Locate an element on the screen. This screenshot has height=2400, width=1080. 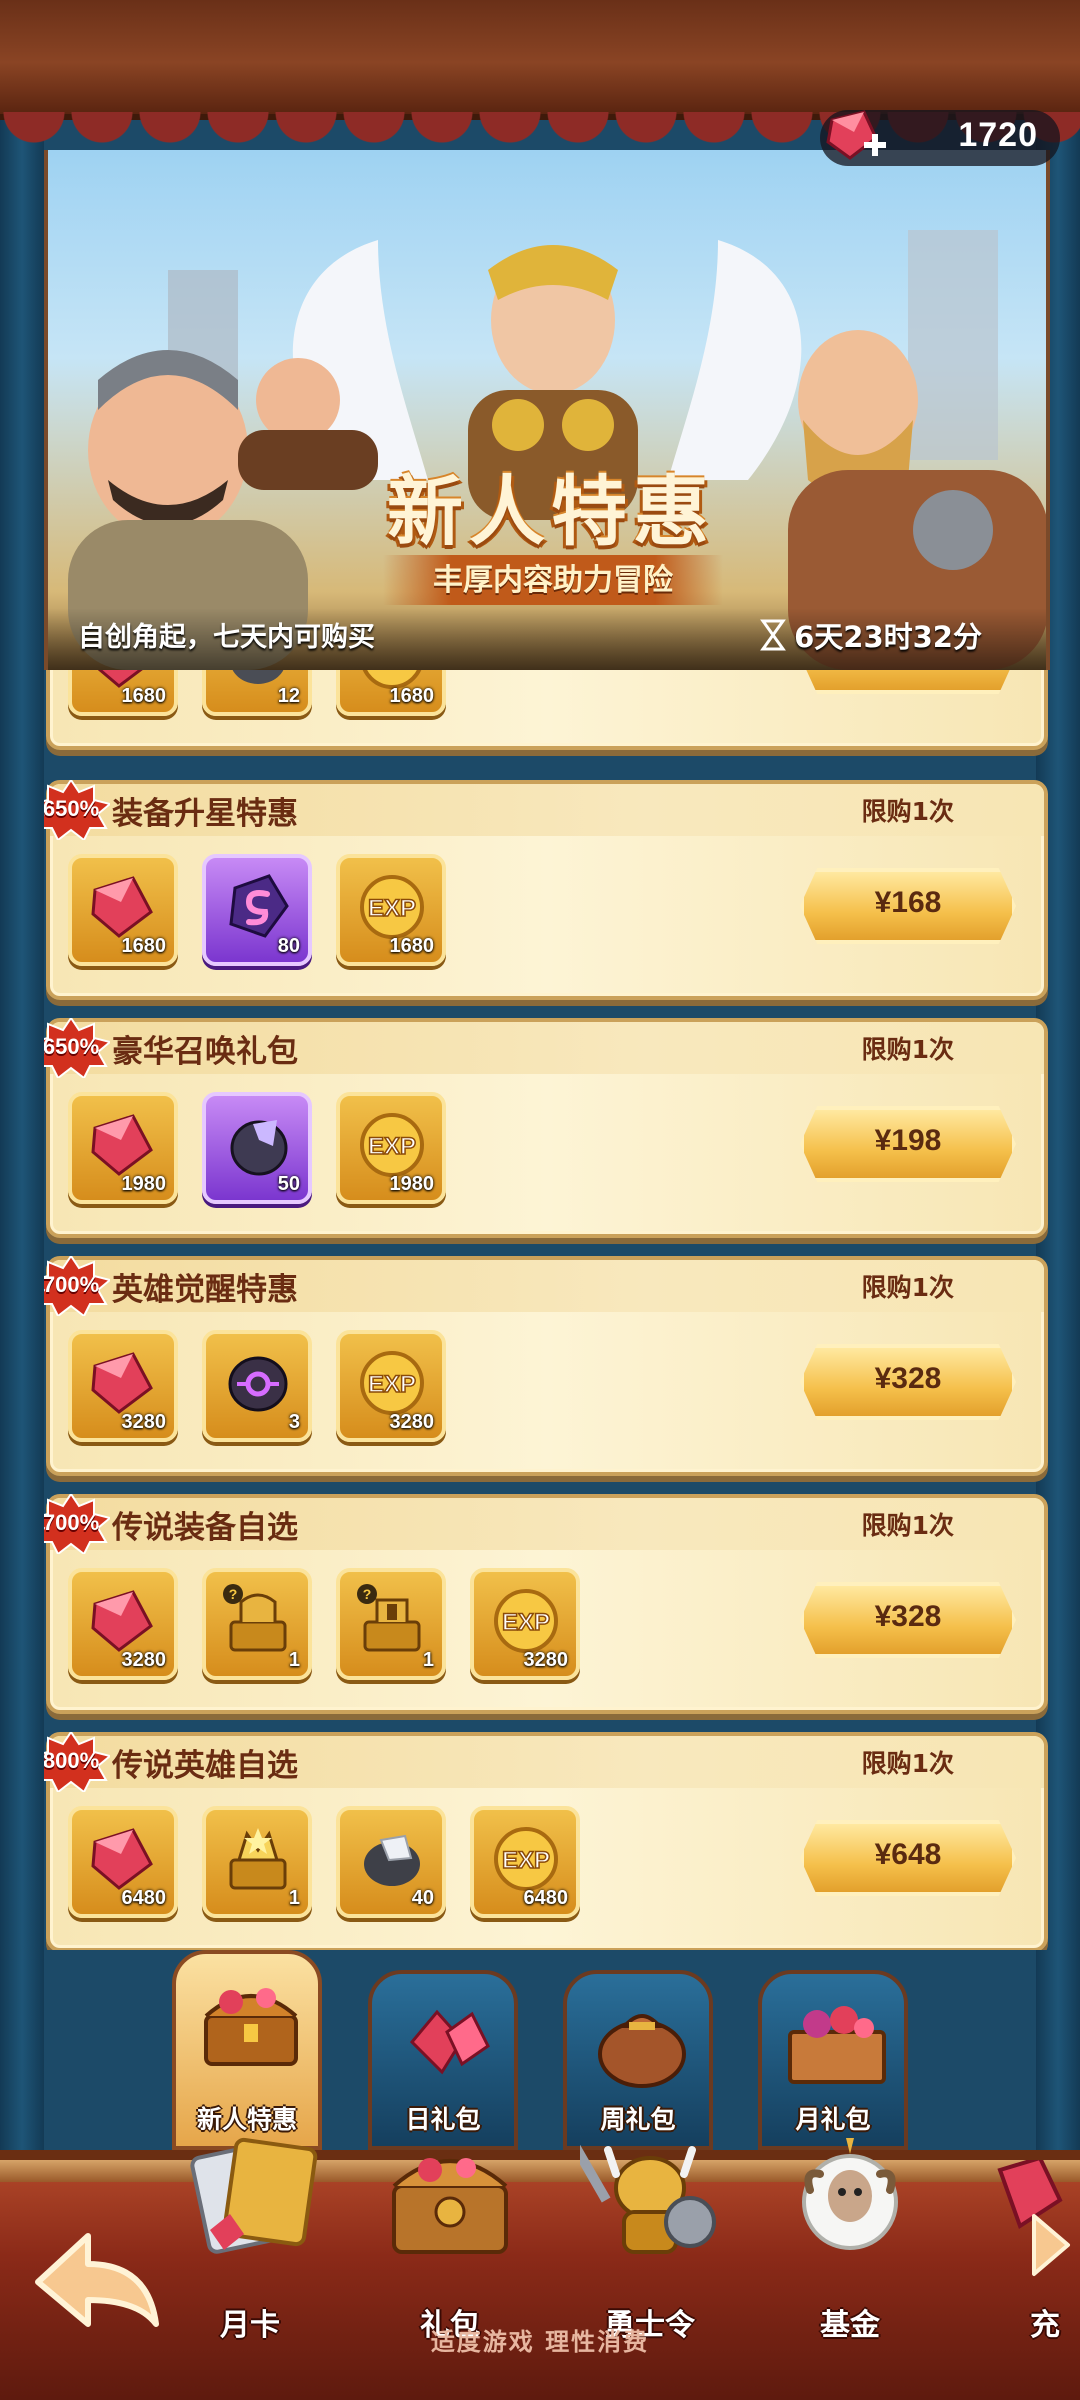
reward-slot: 1 is located at coordinates (257, 1862).